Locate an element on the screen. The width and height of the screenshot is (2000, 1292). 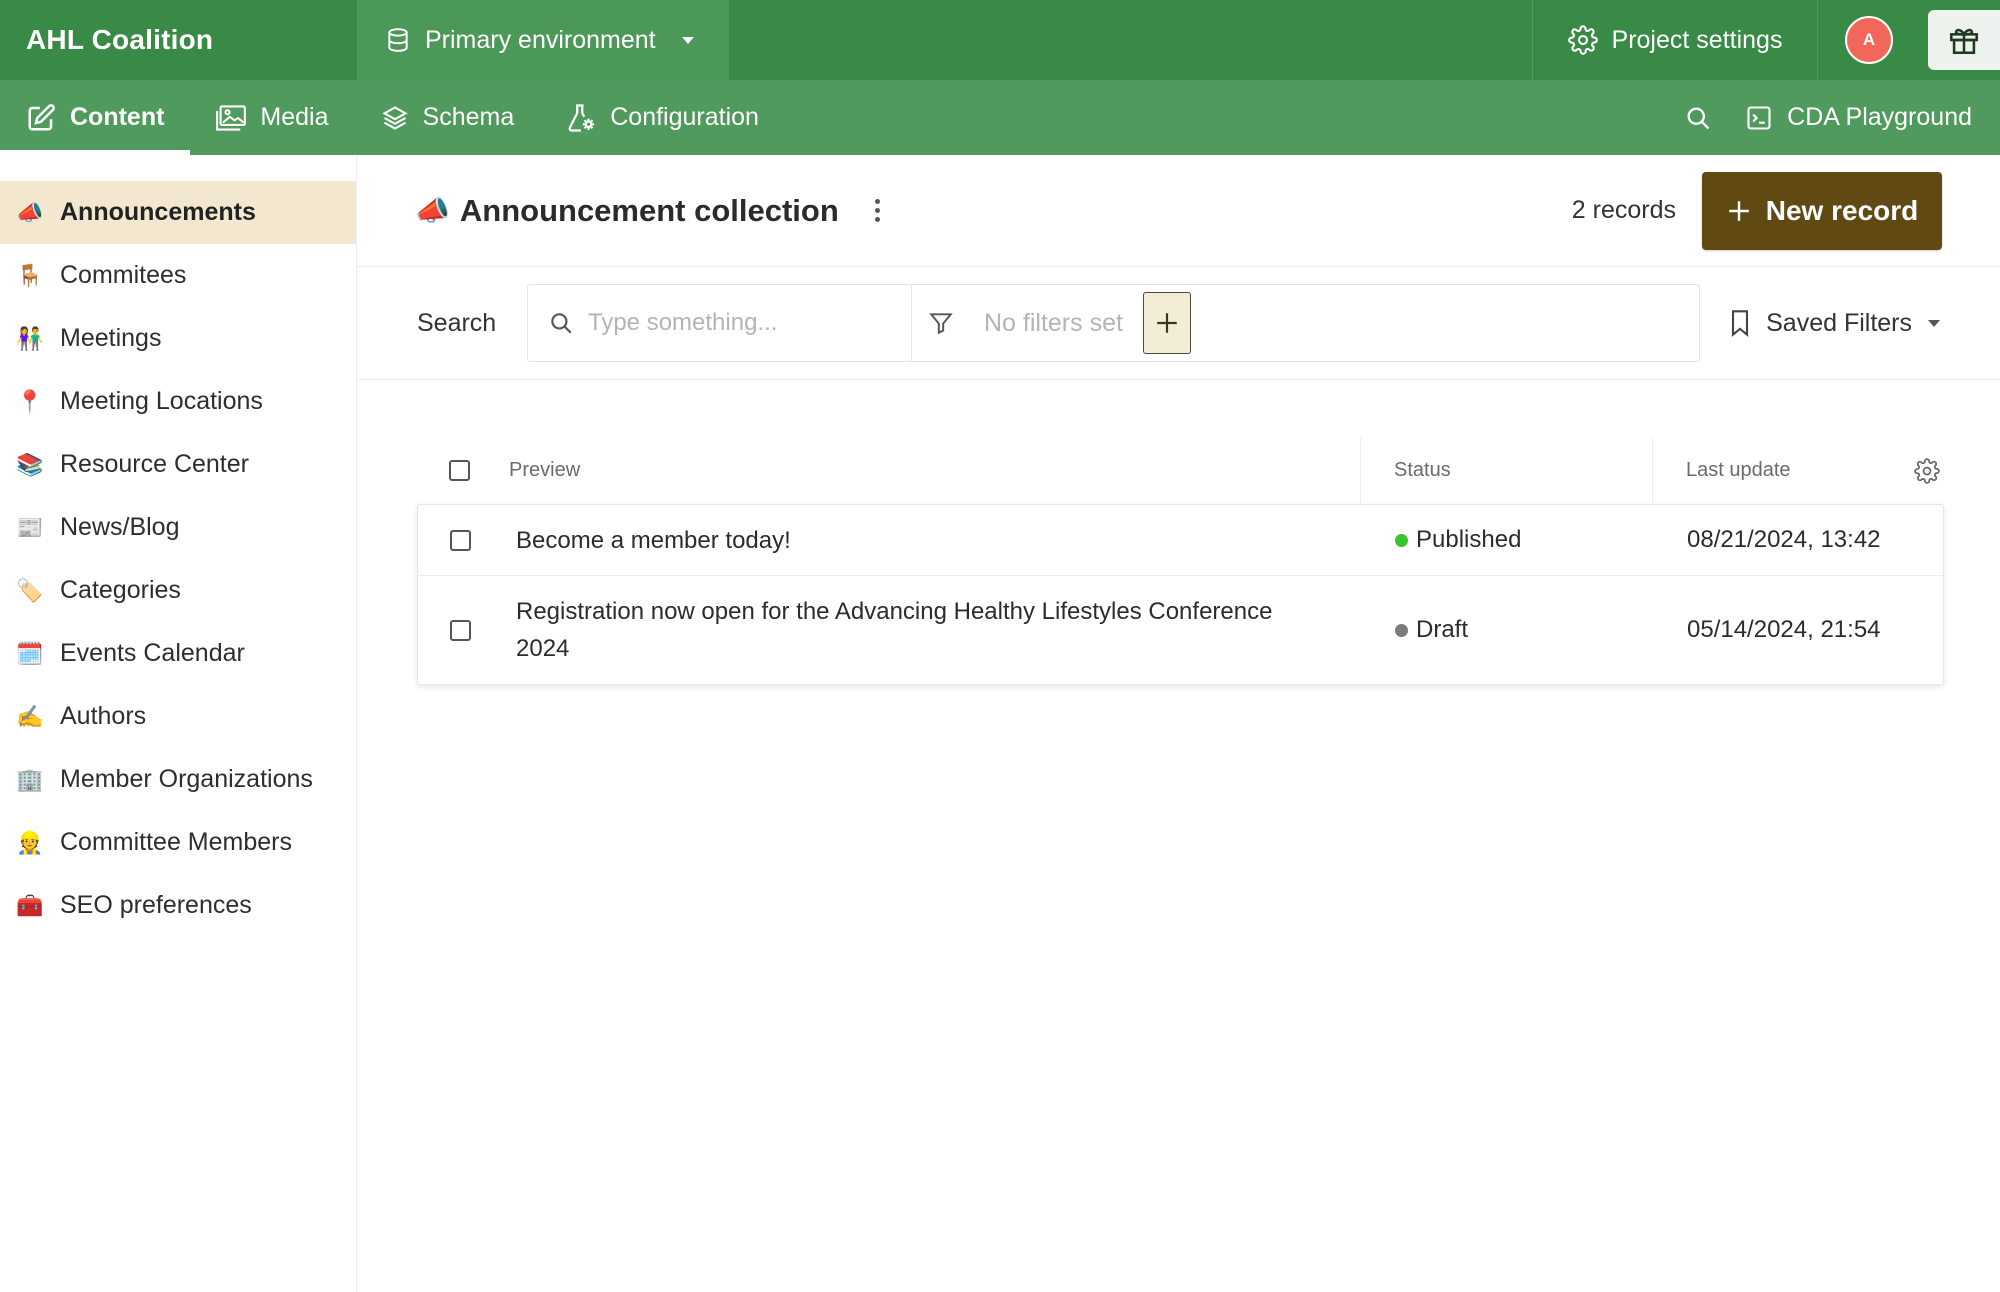
sidebar-item-member-organizations: 🏢 Member Organizations is located at coordinates (178, 779).